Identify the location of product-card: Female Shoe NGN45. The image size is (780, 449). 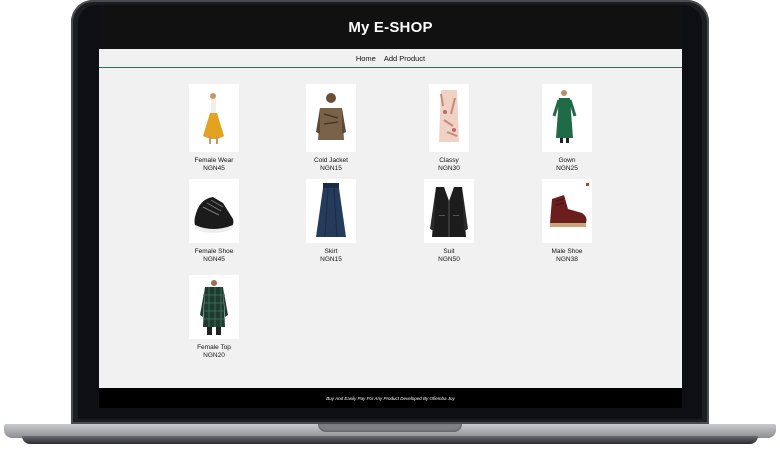
(214, 221).